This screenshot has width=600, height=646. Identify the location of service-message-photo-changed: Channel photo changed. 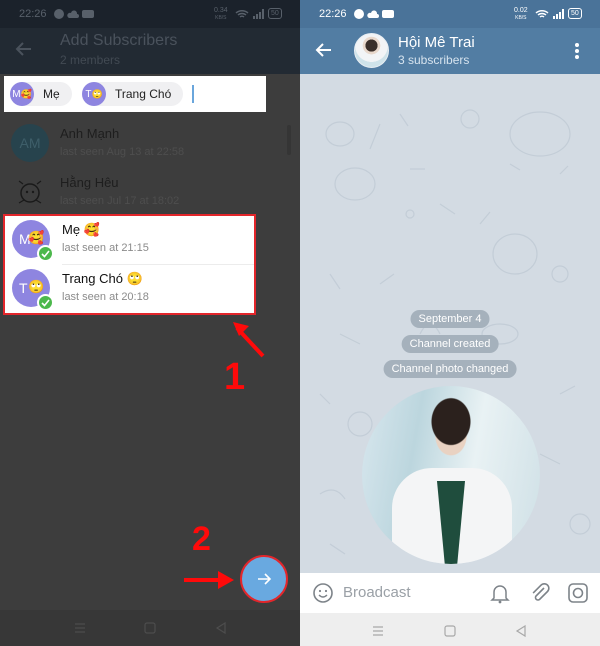
(450, 369).